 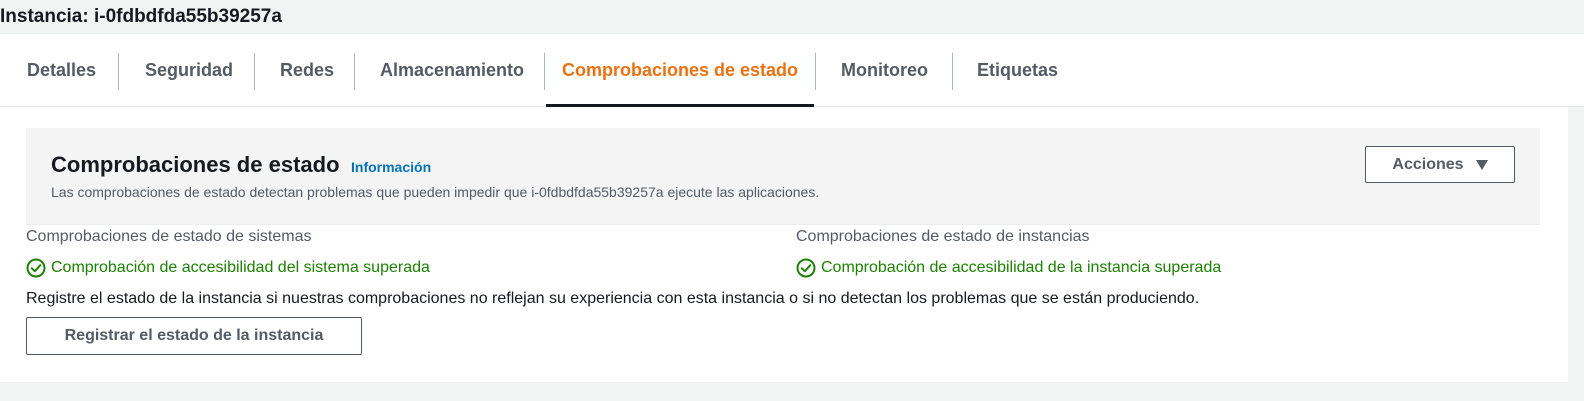 I want to click on actions-dropdown-button: Acciones, so click(x=1440, y=164).